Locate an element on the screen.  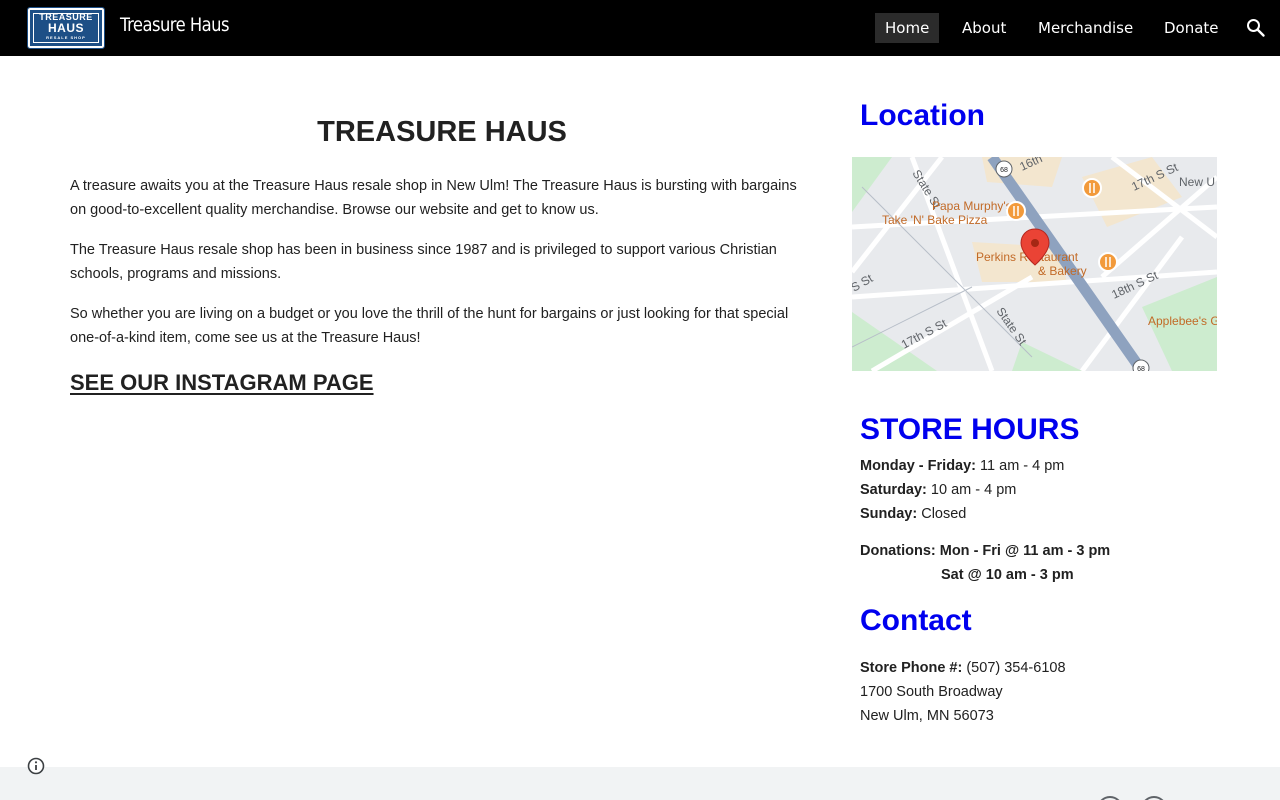
contact-heading: Contact is located at coordinates (916, 620).